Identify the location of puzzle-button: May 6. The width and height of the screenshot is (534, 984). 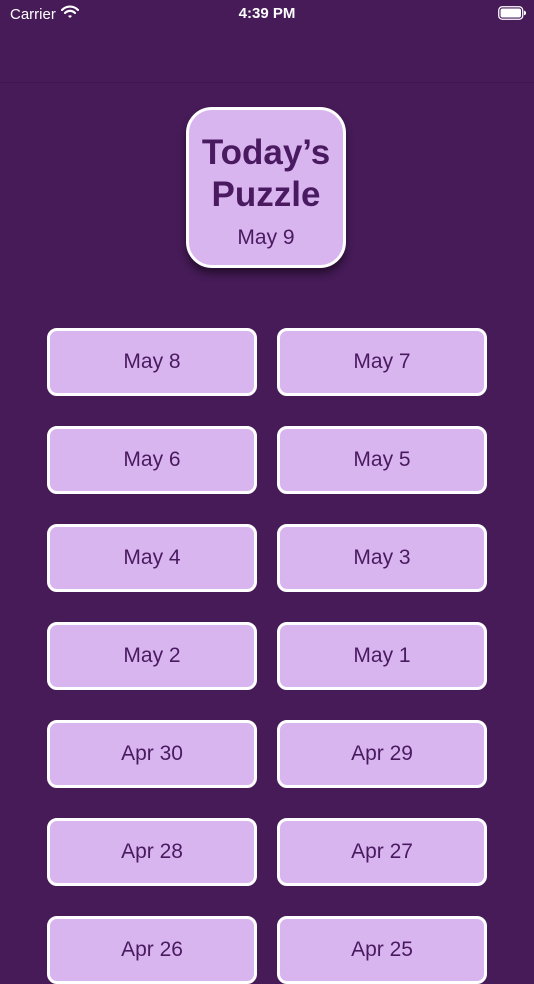
(152, 460).